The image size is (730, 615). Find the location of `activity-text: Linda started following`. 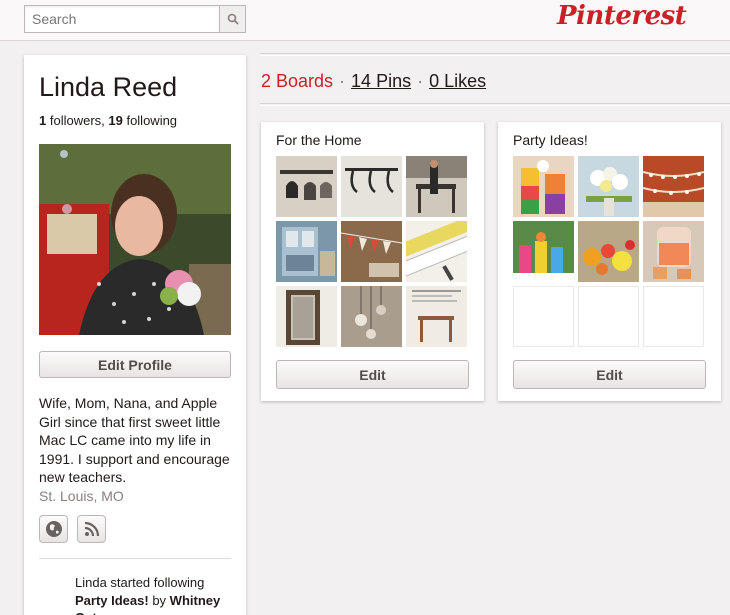

activity-text: Linda started following is located at coordinates (140, 582).